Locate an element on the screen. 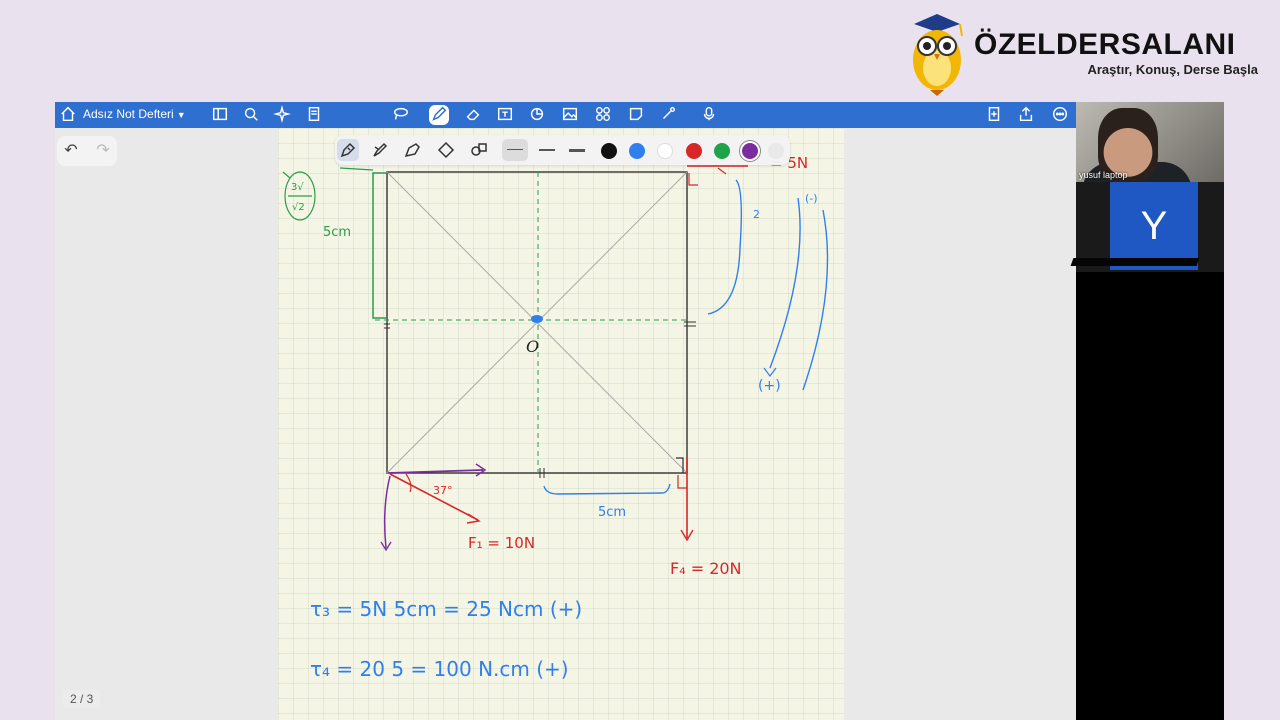  sidebar-icon is located at coordinates (220, 115).